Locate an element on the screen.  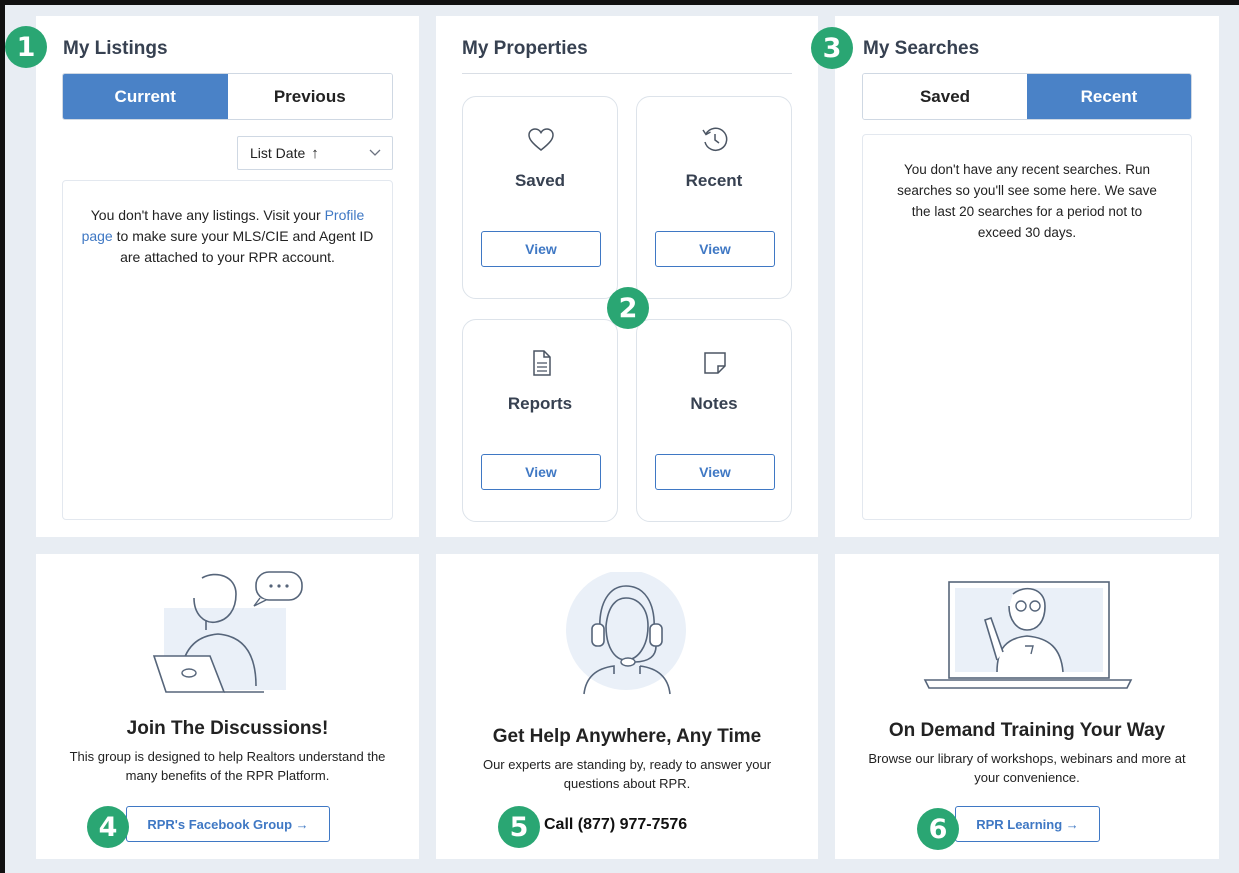
step-badge-4: 4 is located at coordinates (108, 827).